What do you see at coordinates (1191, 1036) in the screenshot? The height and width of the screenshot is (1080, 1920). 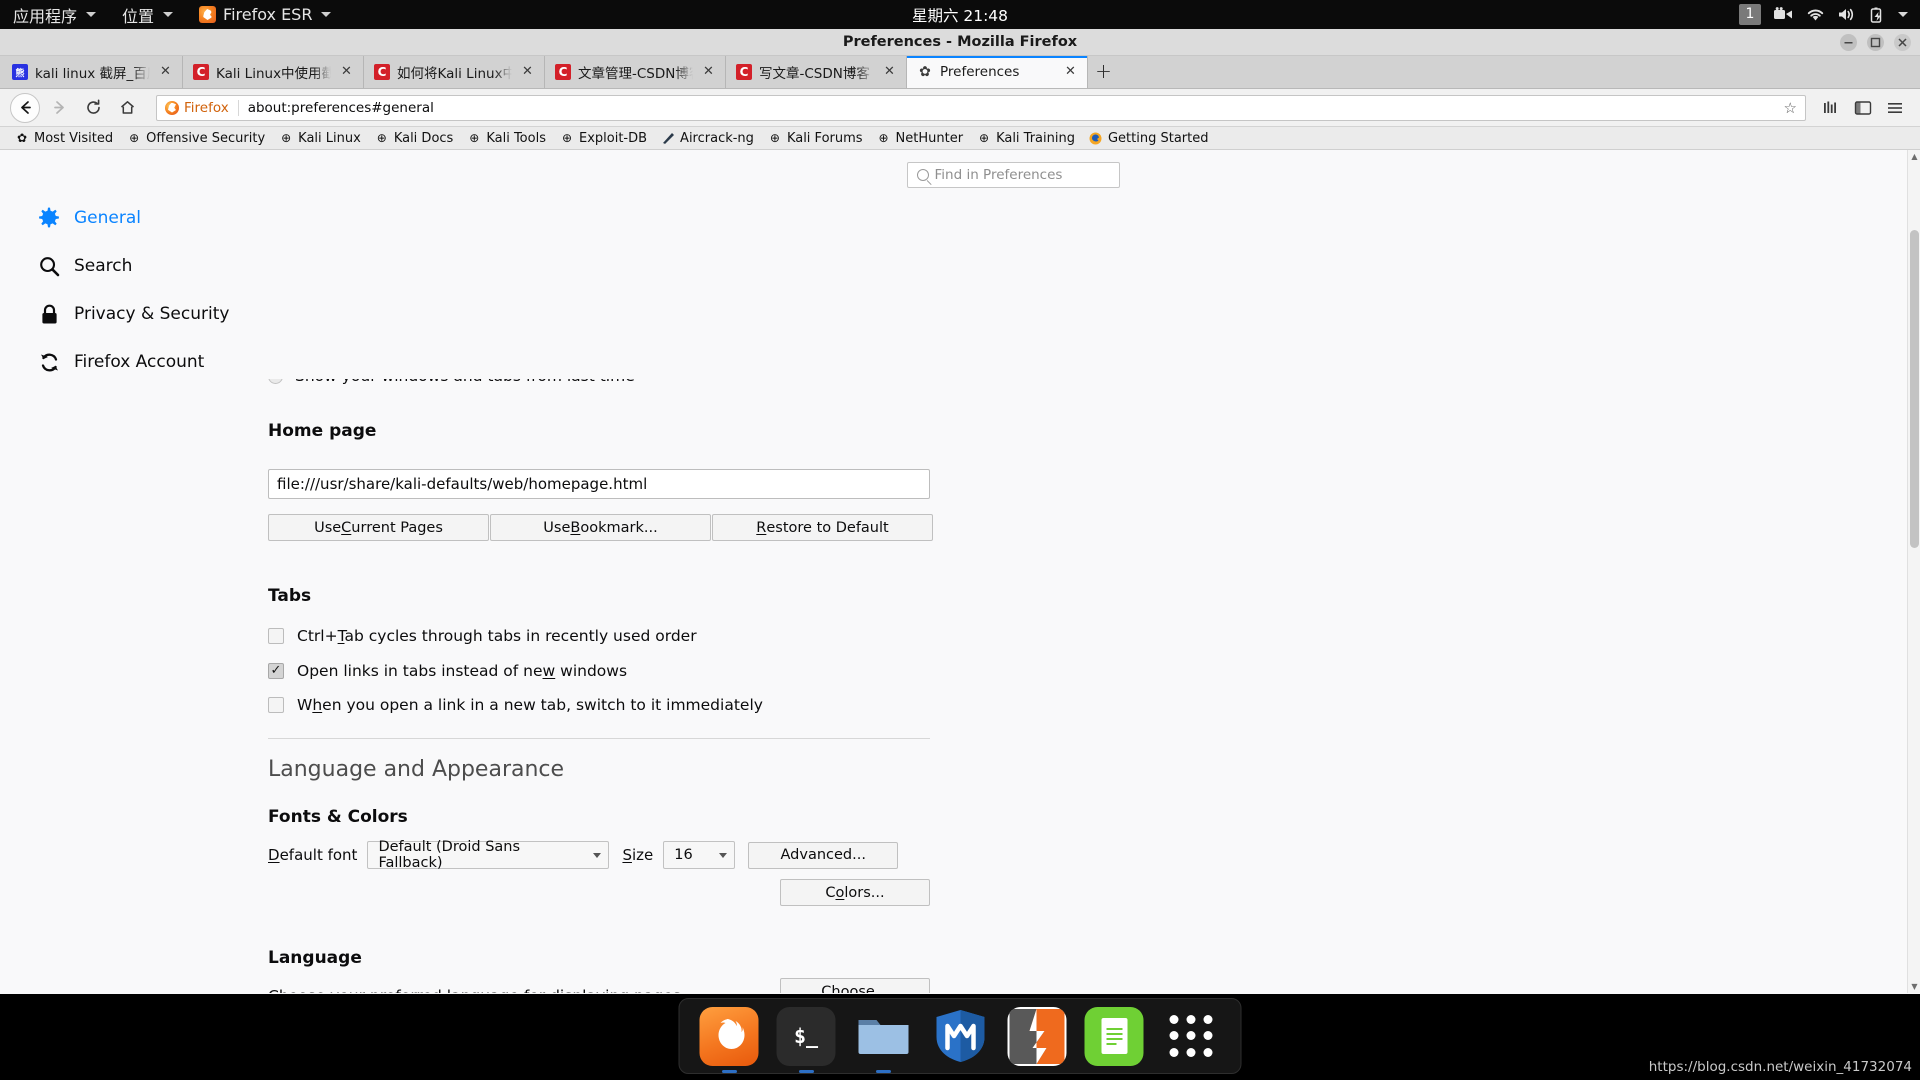 I see `dock-item-show-applications` at bounding box center [1191, 1036].